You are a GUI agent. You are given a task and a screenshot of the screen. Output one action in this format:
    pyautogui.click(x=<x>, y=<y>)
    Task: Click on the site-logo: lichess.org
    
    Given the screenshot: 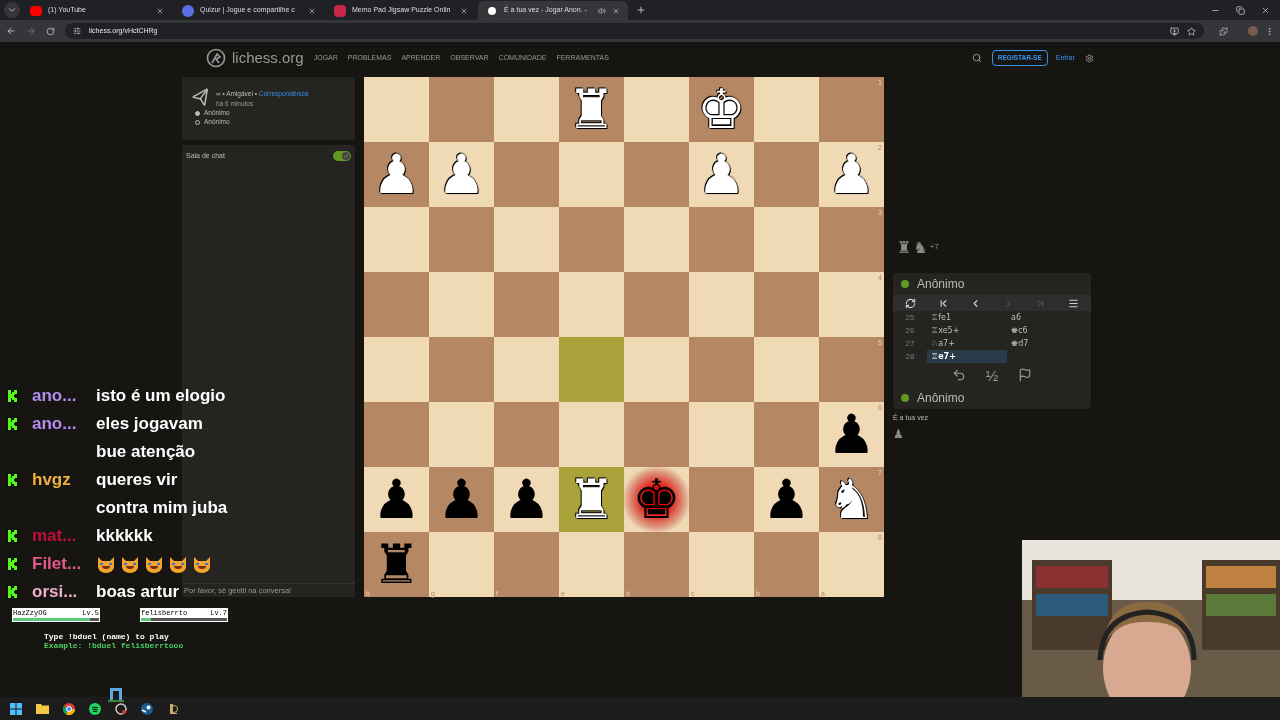 What is the action you would take?
    pyautogui.click(x=268, y=58)
    